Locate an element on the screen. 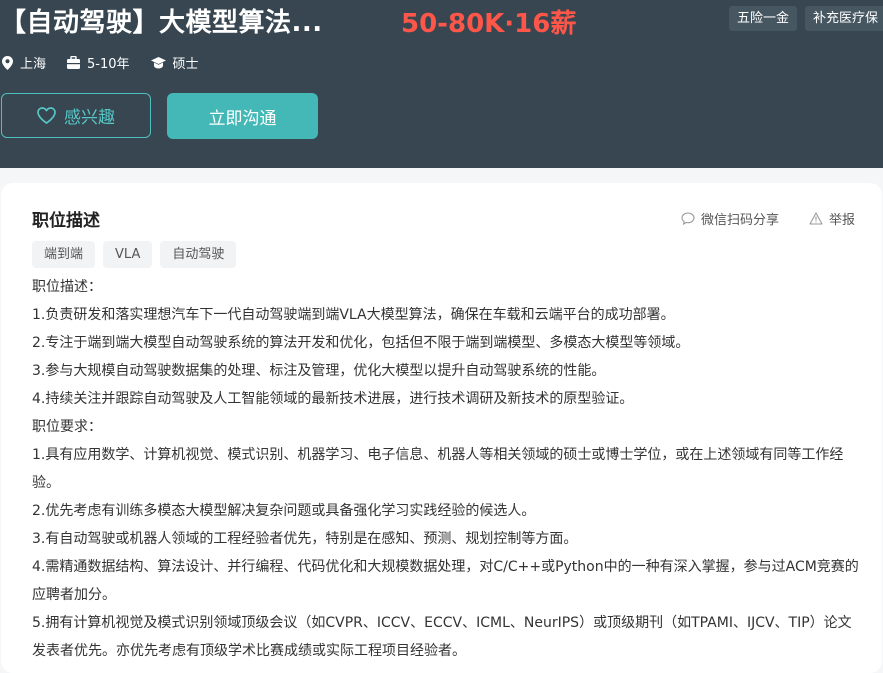  wechat-share-button: 微信扫码分享 is located at coordinates (730, 218).